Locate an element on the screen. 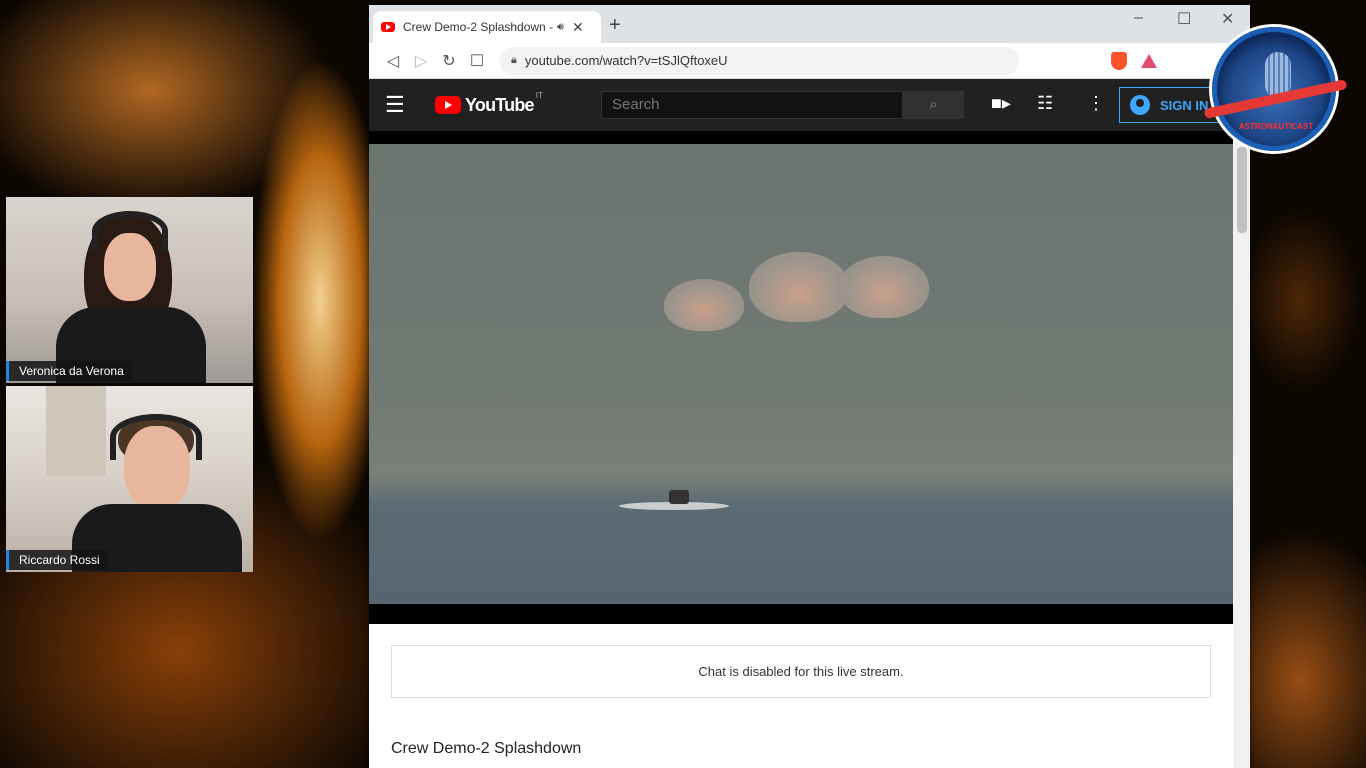 The image size is (1366, 768). lock-icon: 🔒︎ is located at coordinates (514, 60).